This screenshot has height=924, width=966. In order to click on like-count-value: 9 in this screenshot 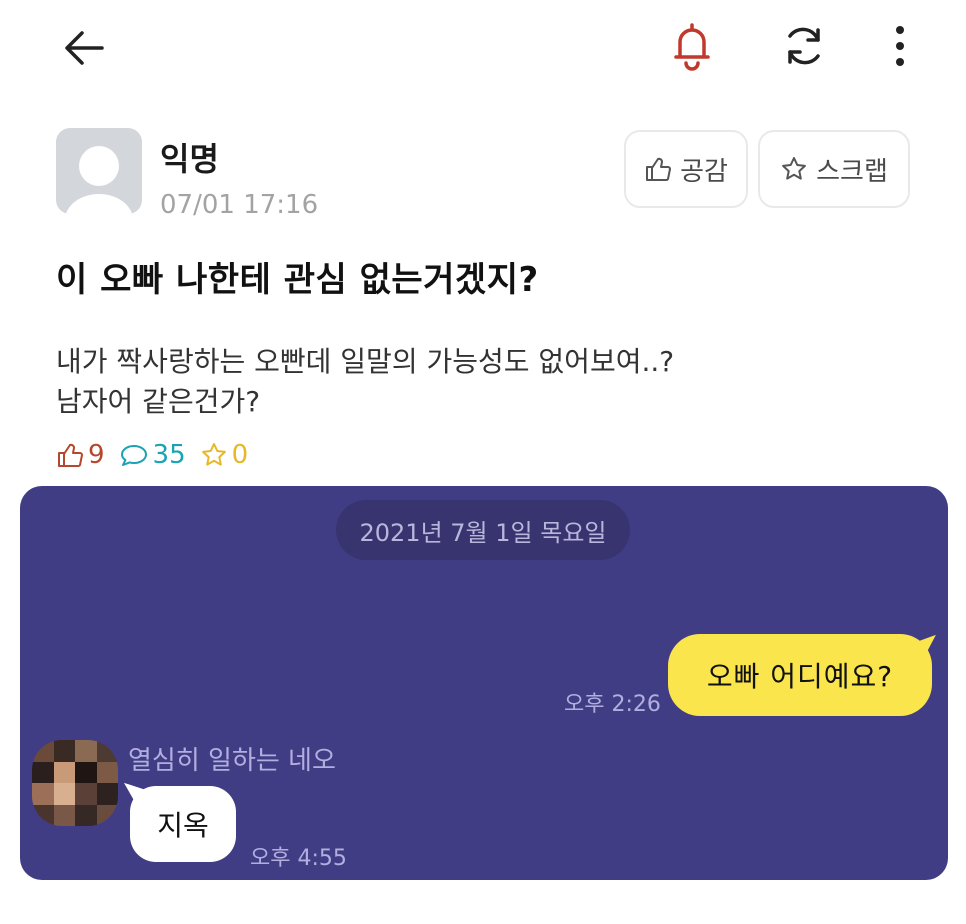, I will do `click(96, 455)`.